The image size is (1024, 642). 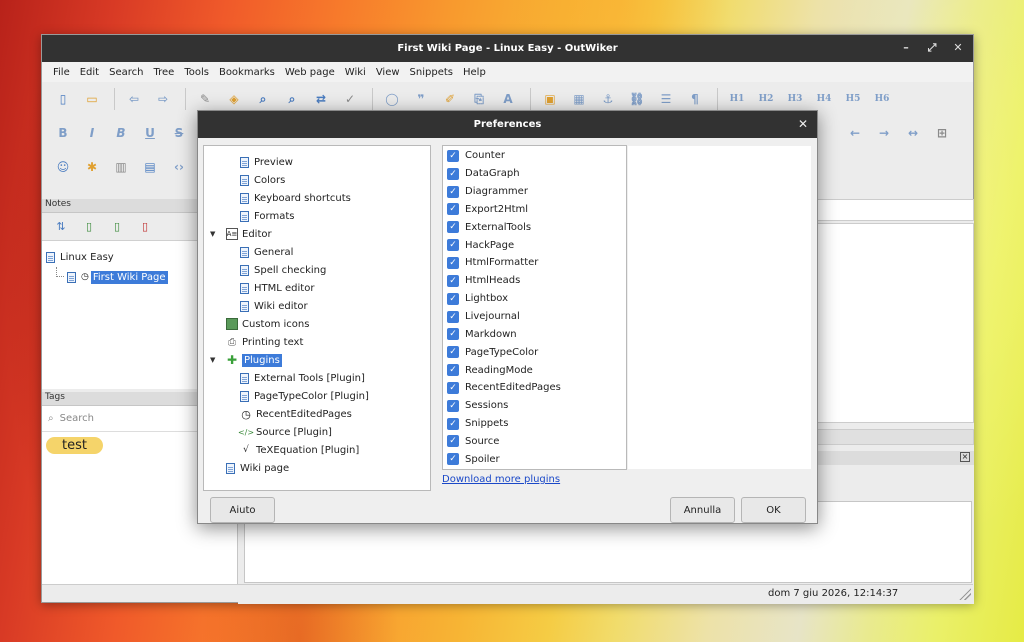 I want to click on italic-button: I, so click(x=92, y=133).